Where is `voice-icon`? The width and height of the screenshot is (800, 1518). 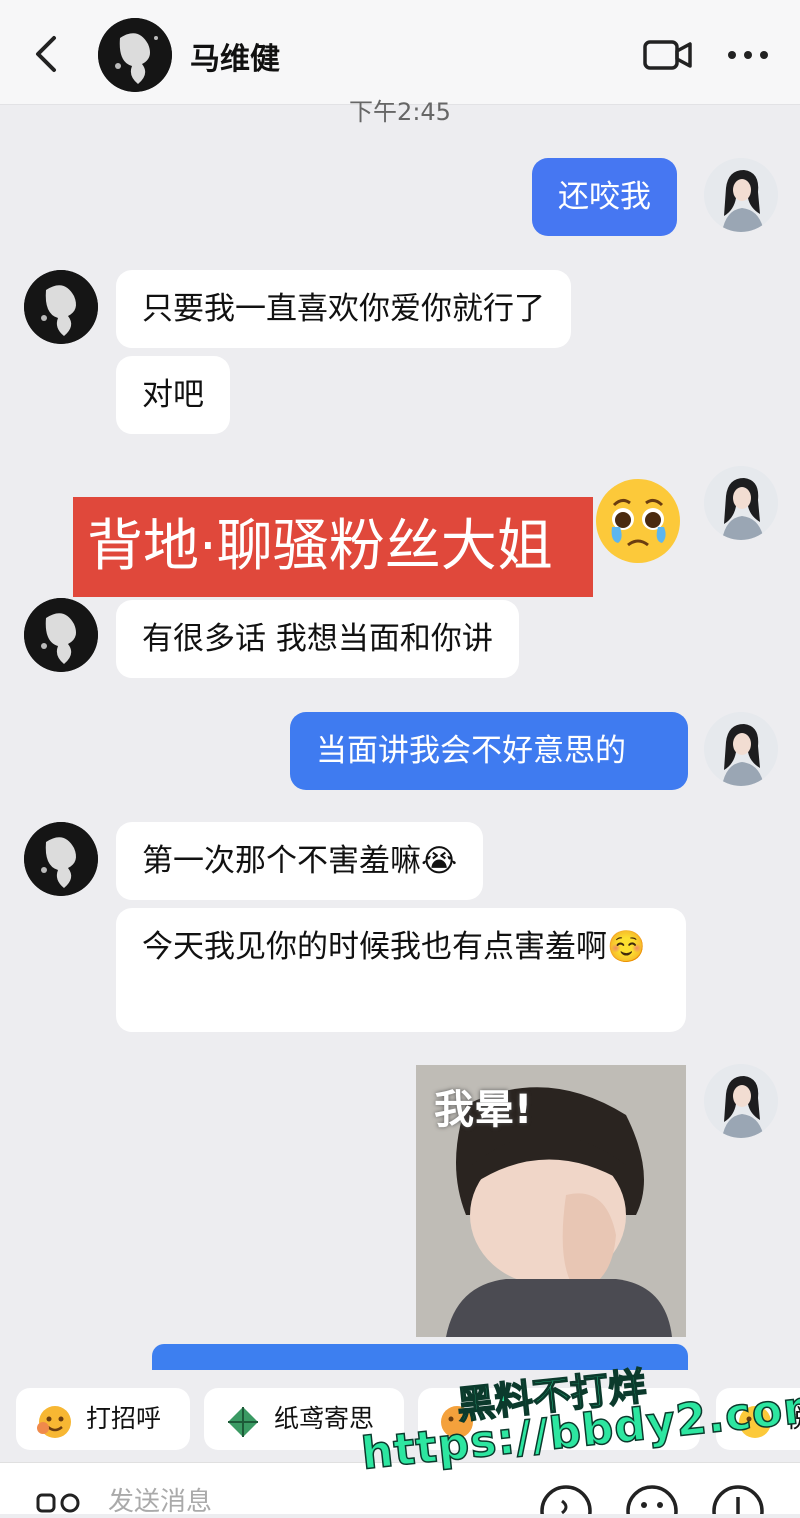 voice-icon is located at coordinates (566, 1498).